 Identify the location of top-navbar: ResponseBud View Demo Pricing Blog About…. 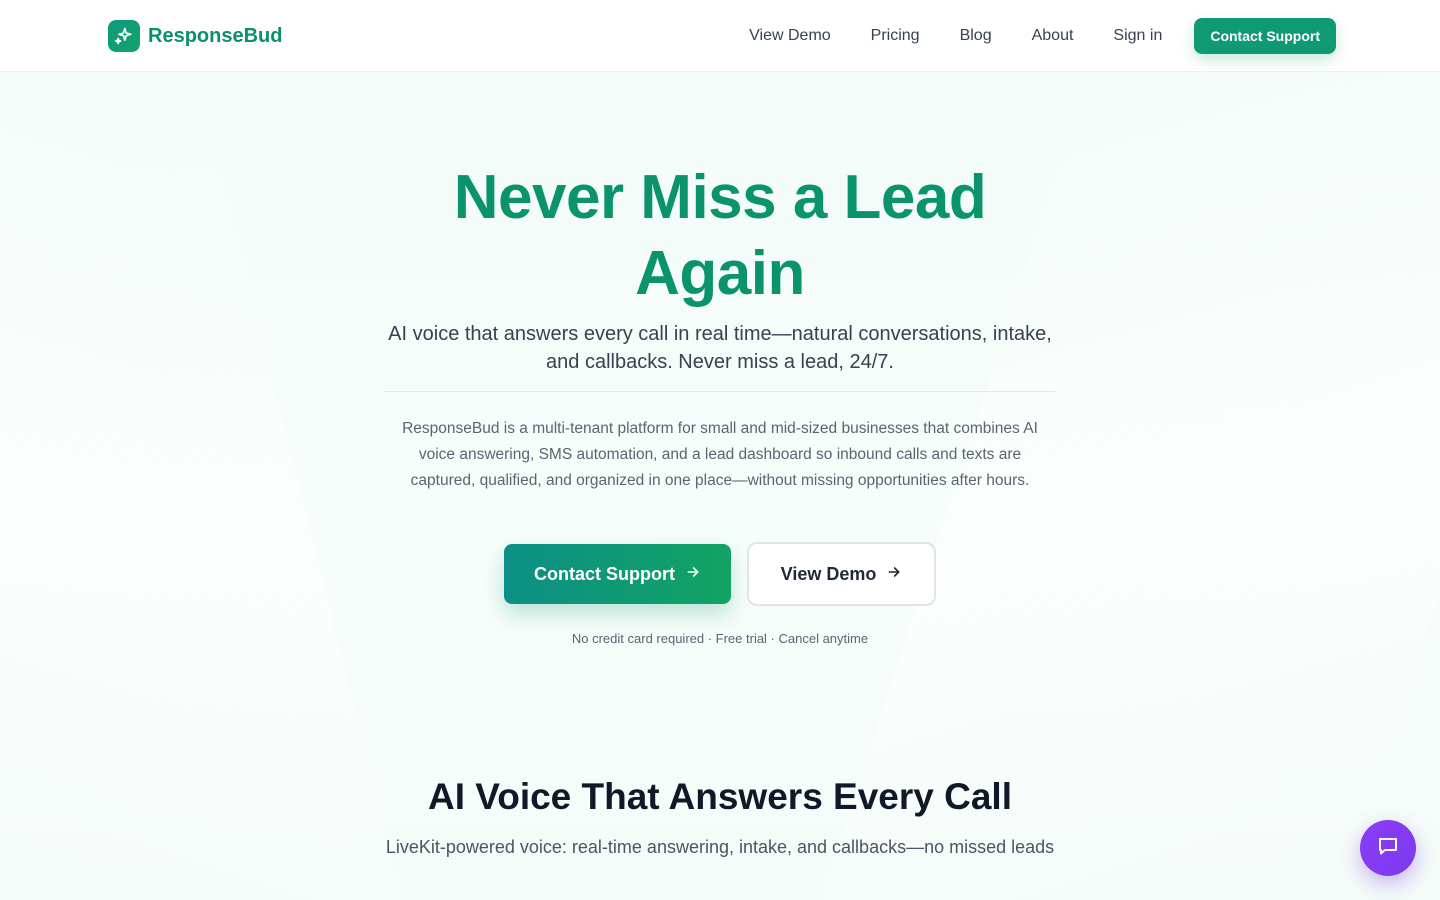
(720, 36).